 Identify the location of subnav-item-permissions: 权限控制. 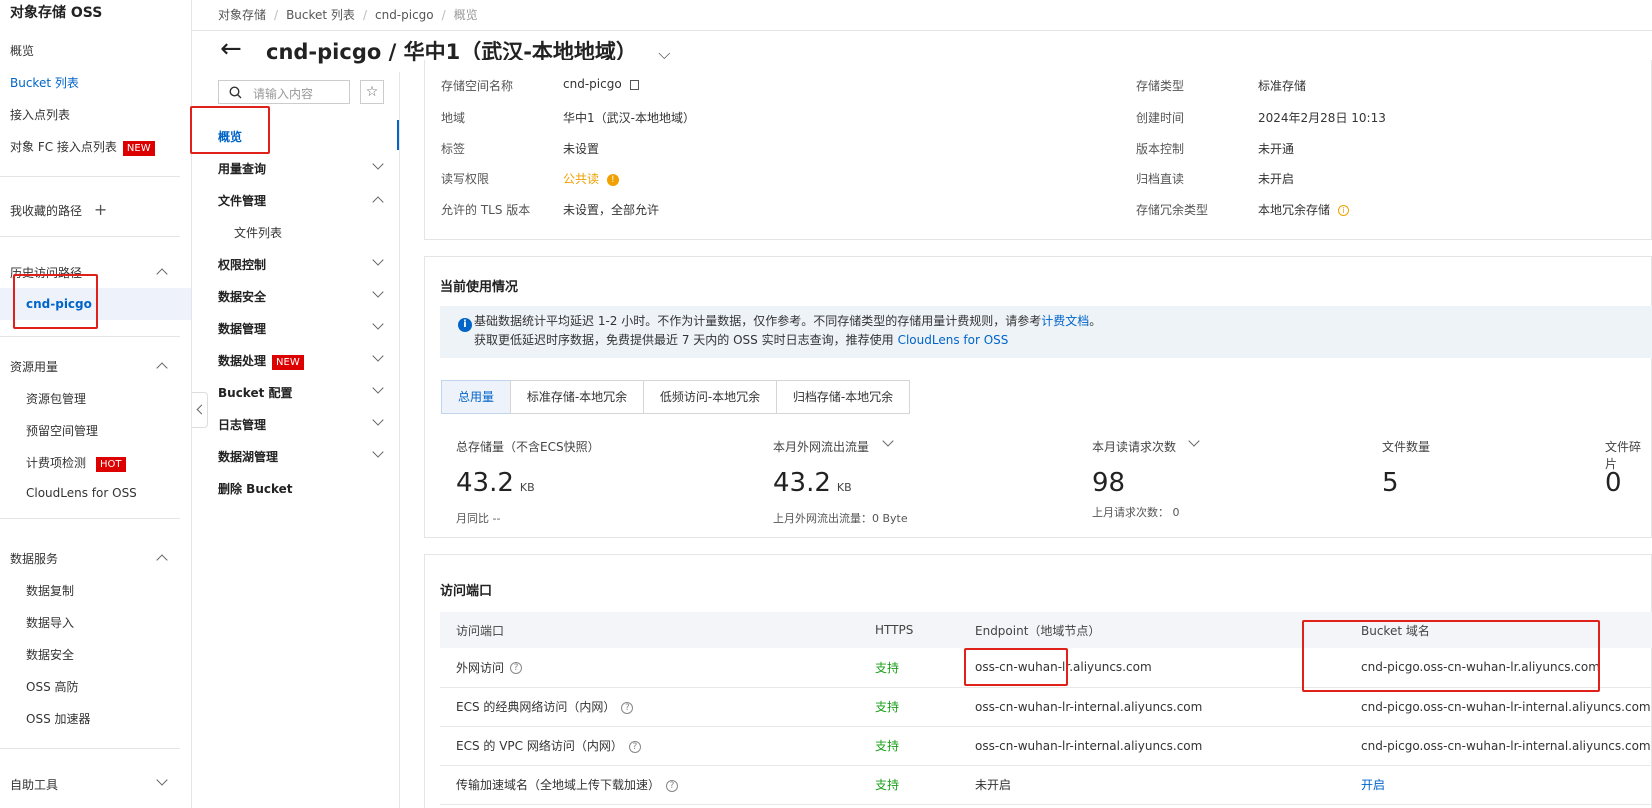
(242, 264).